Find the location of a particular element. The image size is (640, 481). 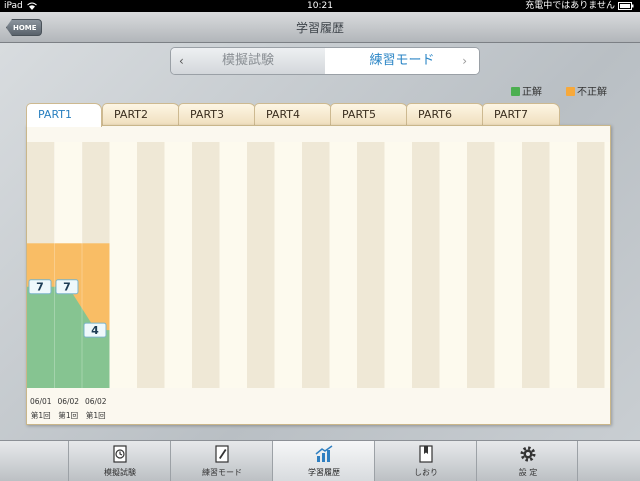

data-label: 4 is located at coordinates (95, 330).